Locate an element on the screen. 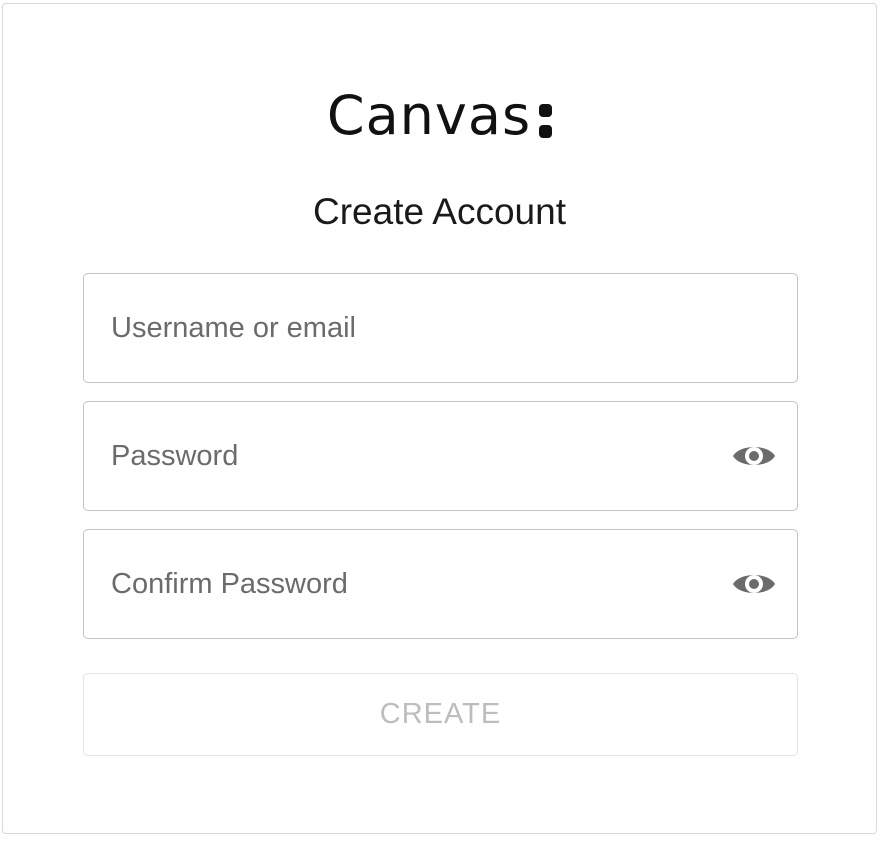 The width and height of the screenshot is (880, 842). logo-dot-bottom is located at coordinates (546, 131).